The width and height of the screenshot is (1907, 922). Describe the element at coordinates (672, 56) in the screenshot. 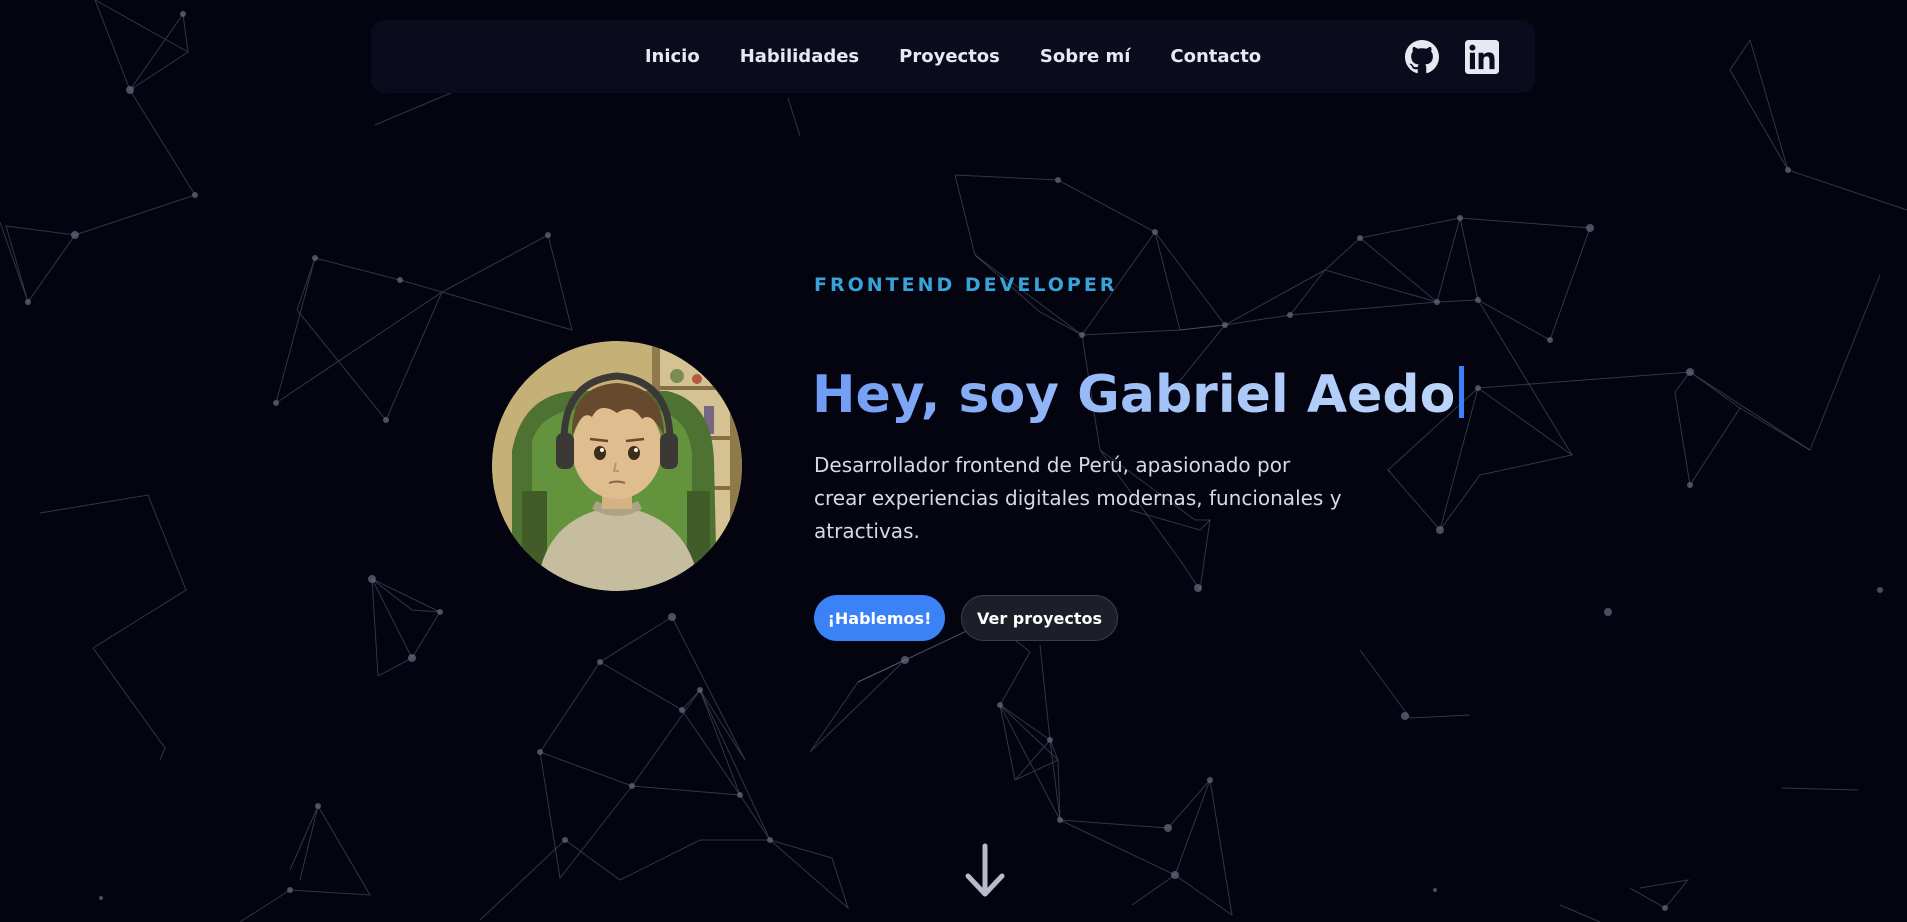

I see `nav-link-inicio: Inicio` at that location.